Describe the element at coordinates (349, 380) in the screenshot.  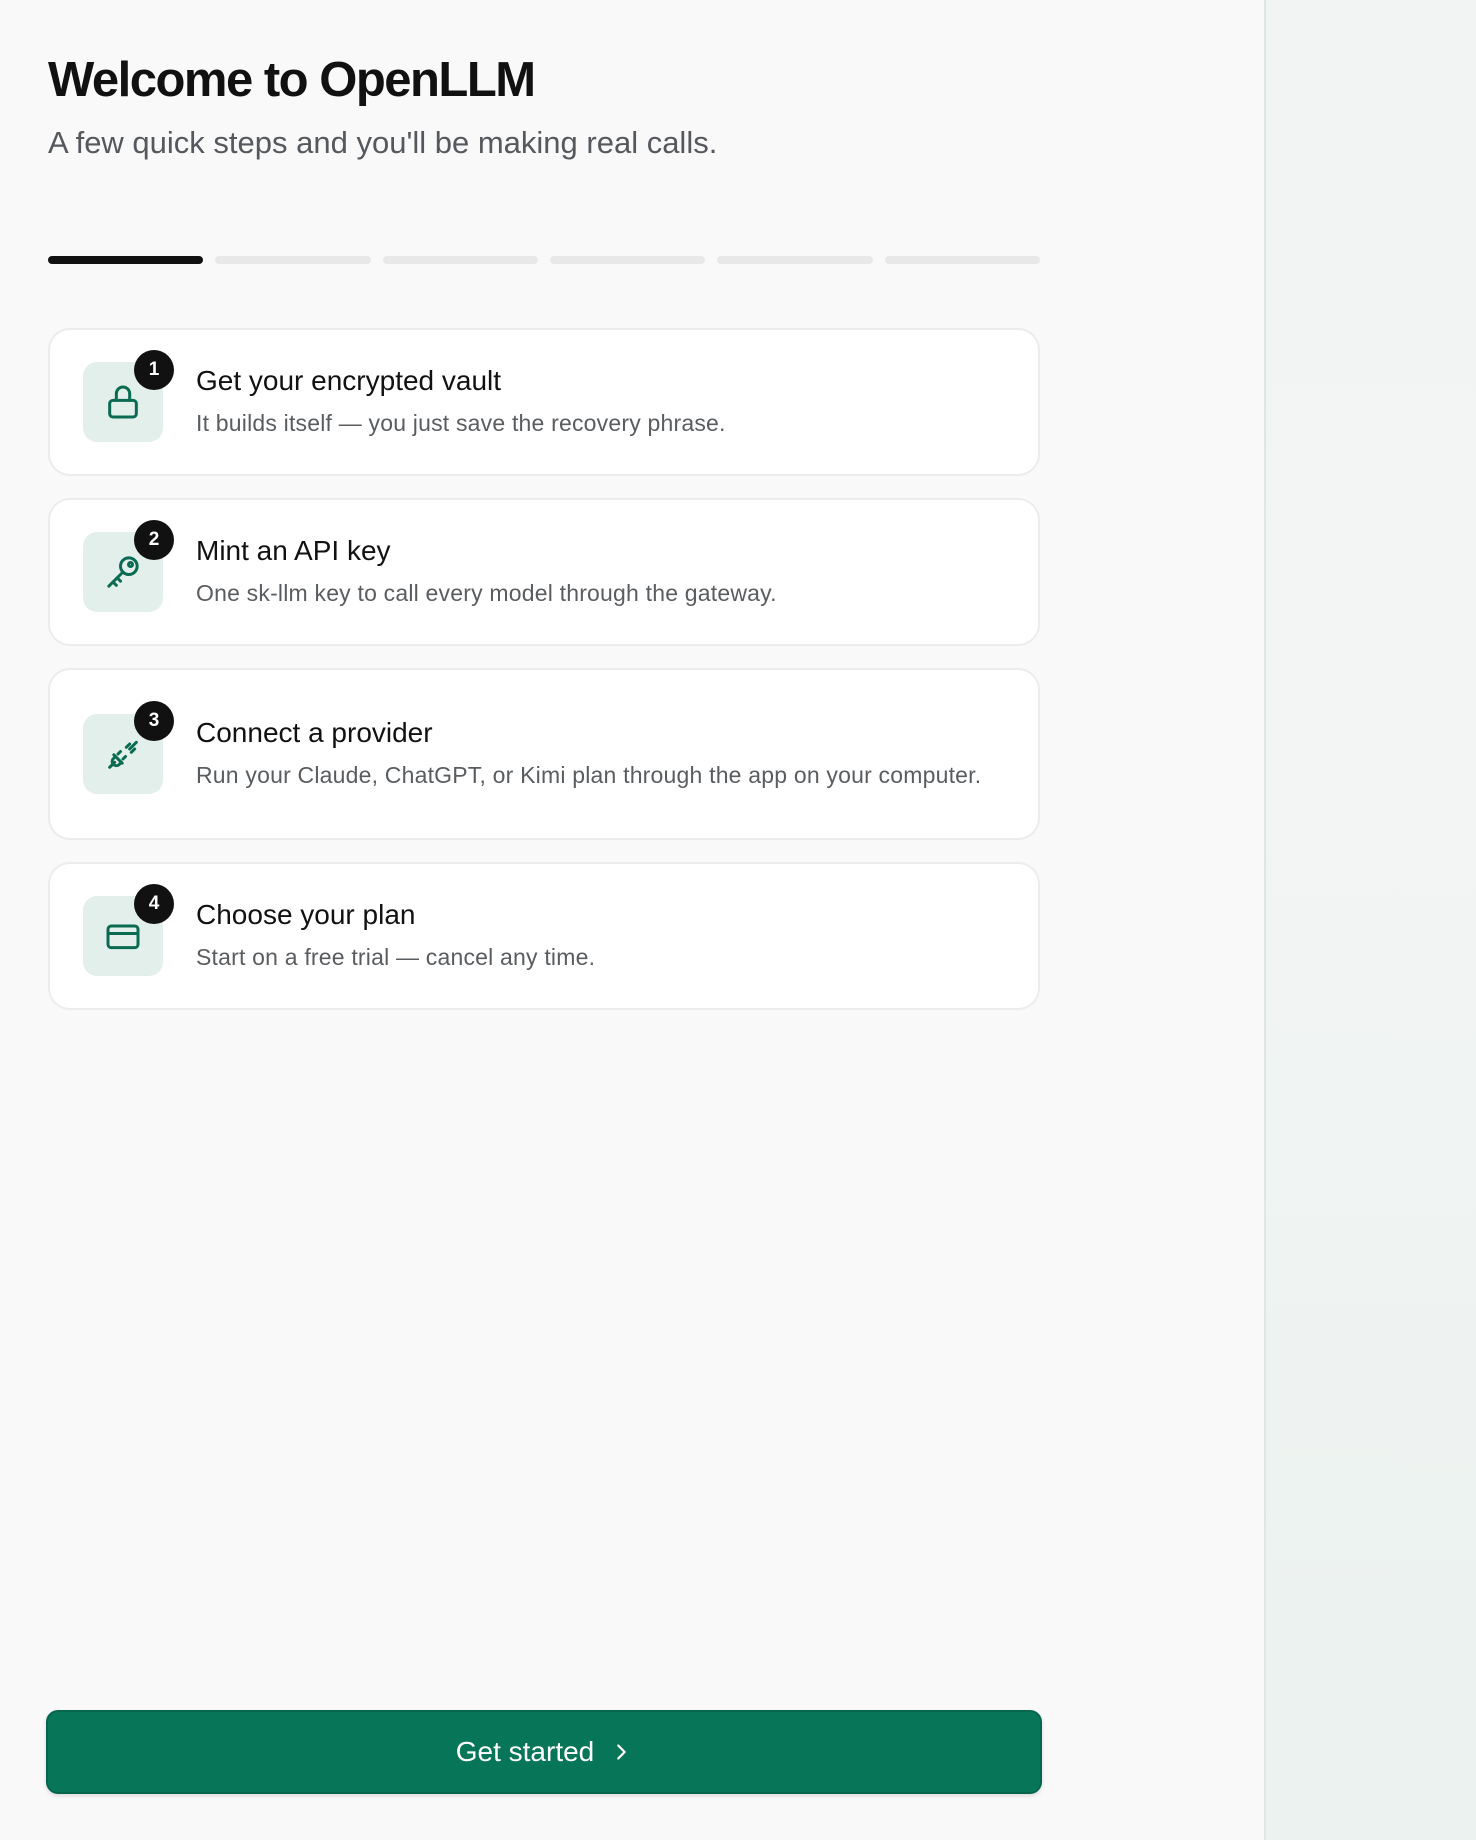
I see `step-title: Get your encrypted vault` at that location.